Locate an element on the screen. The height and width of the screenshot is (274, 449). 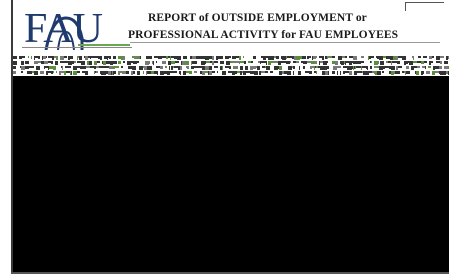
green-accent-rule is located at coordinates (104, 45).